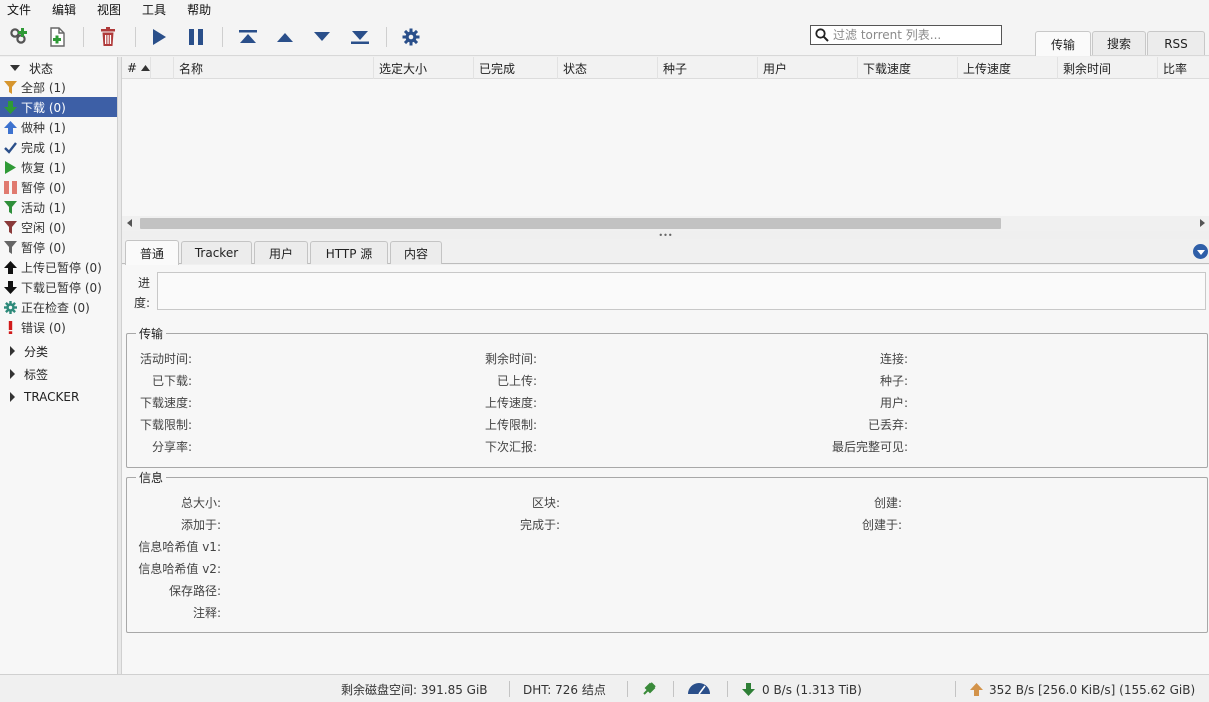  I want to click on sidebar-item-label: 全部 (1), so click(43, 87).